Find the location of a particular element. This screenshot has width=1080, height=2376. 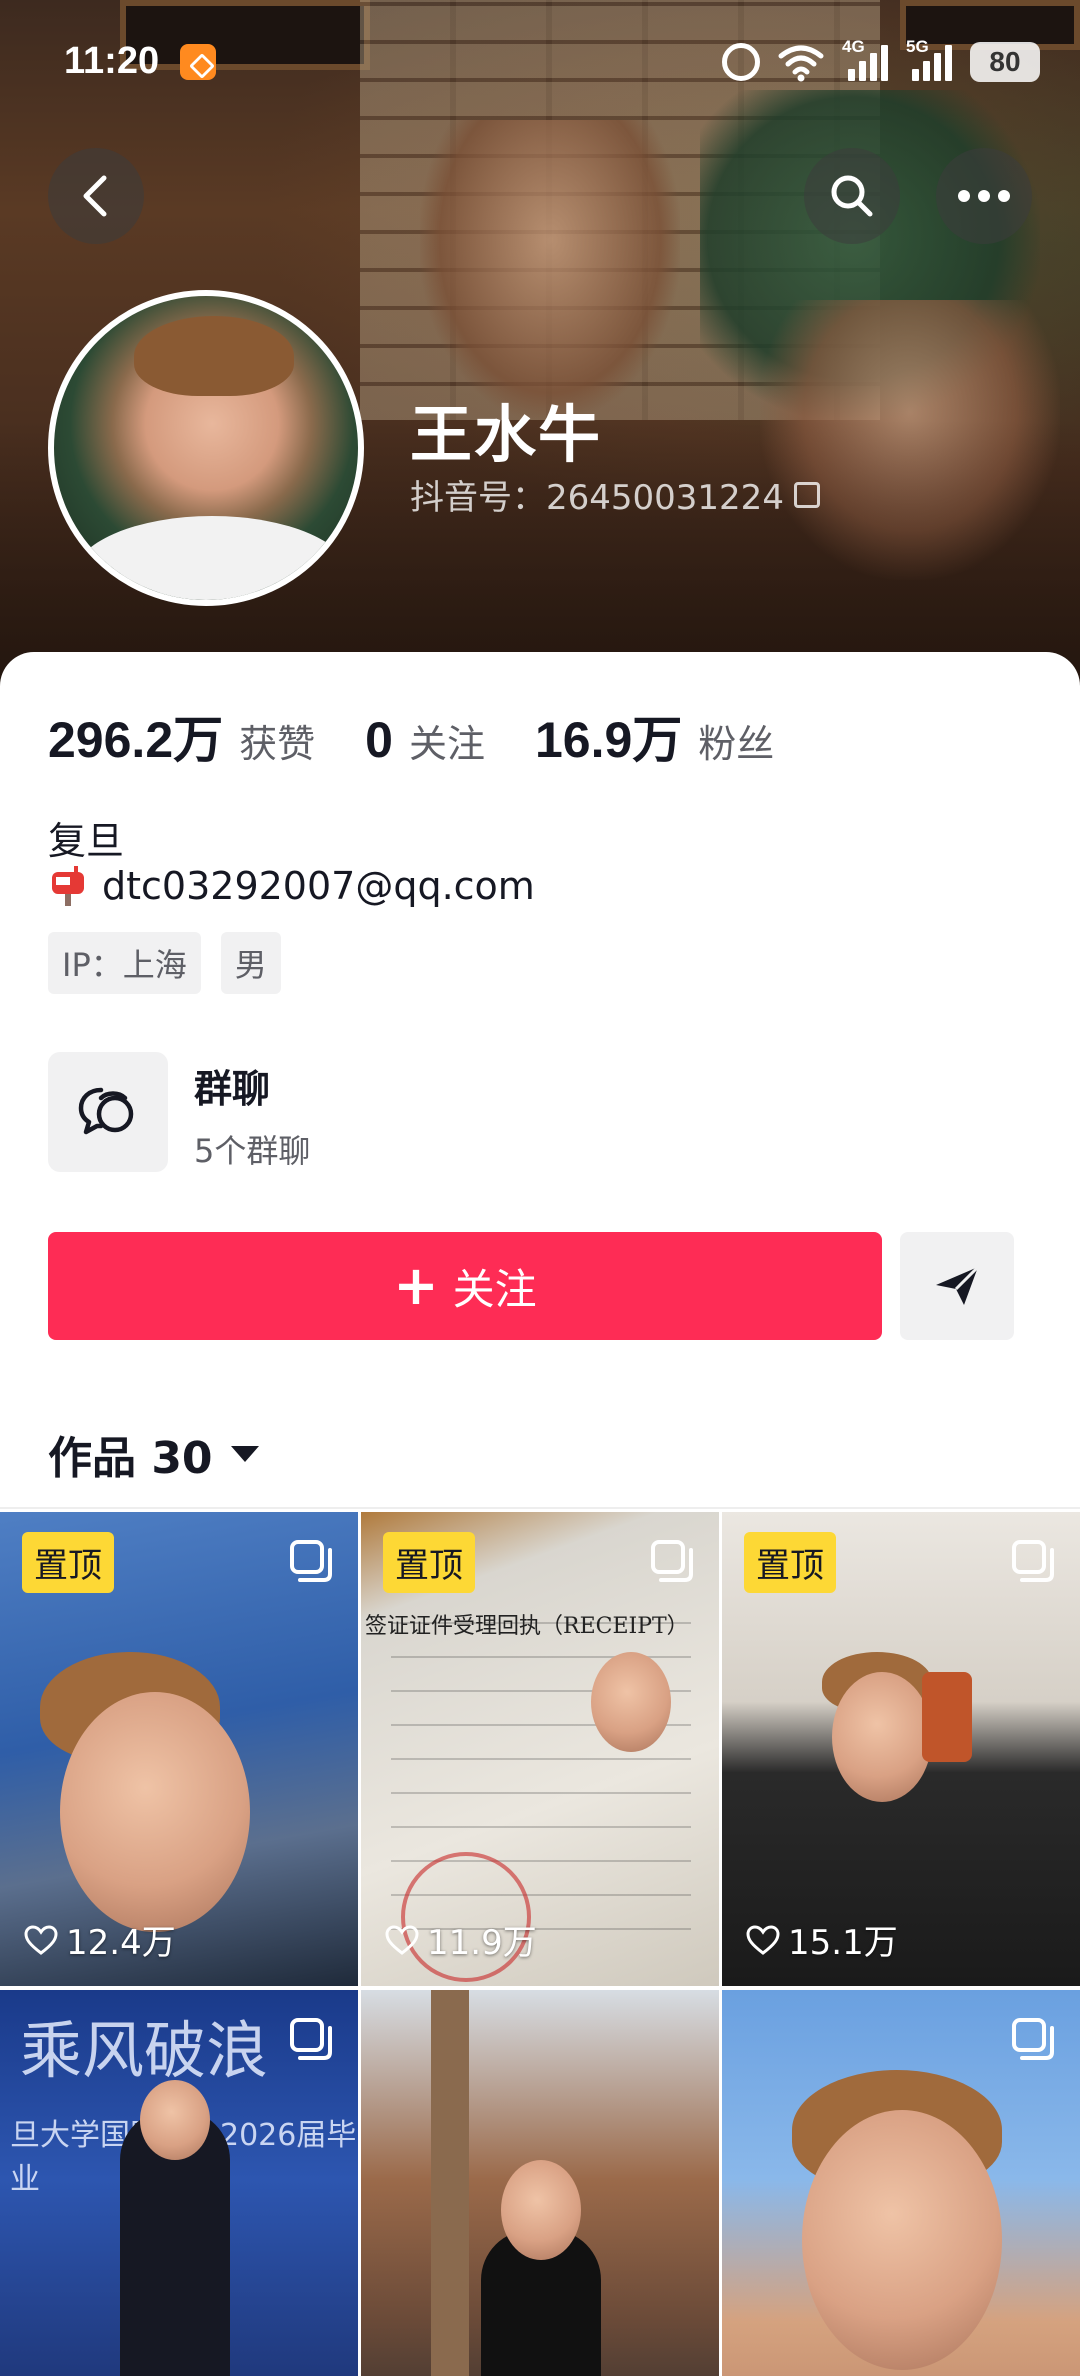

profile-tags: IP：上海 男 is located at coordinates (164, 963).